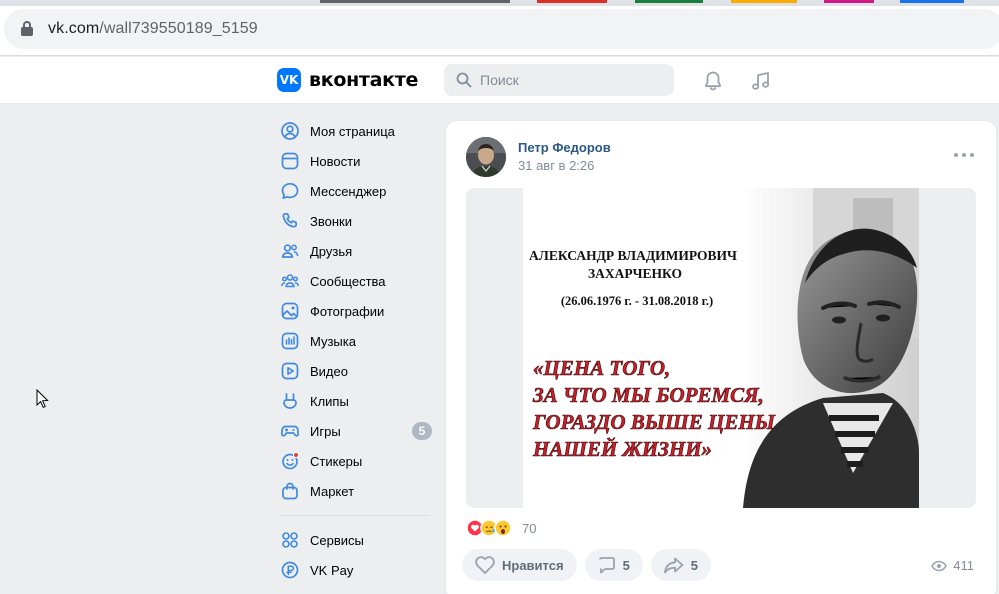  Describe the element at coordinates (27, 29) in the screenshot. I see `lock-icon` at that location.